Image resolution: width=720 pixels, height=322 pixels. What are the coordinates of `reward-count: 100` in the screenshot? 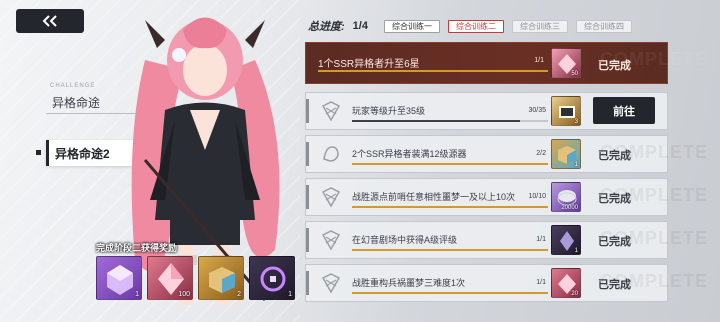 It's located at (184, 294).